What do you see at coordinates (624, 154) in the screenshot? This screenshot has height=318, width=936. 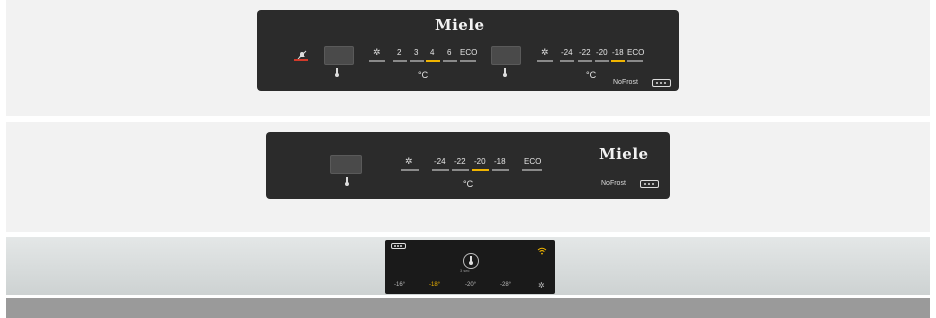 I see `brand-logo-2: Miele` at bounding box center [624, 154].